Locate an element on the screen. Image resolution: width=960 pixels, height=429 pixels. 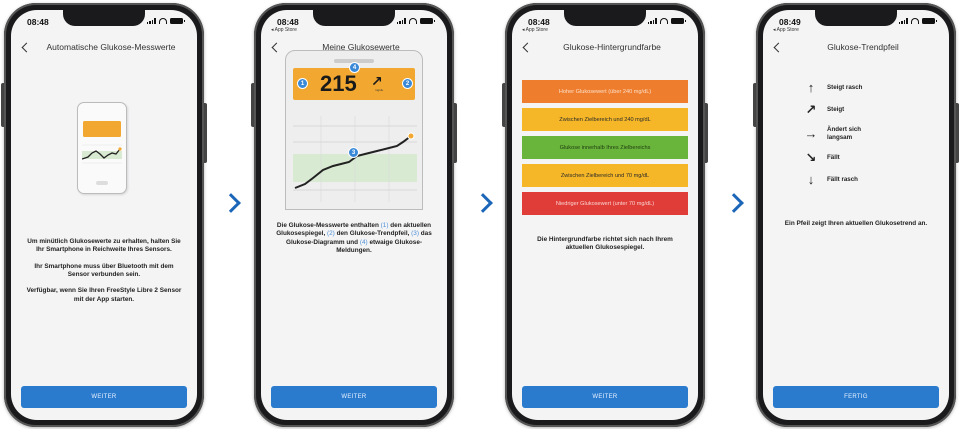
arrow-up-right-icon: ↗ is located at coordinates (811, 109).